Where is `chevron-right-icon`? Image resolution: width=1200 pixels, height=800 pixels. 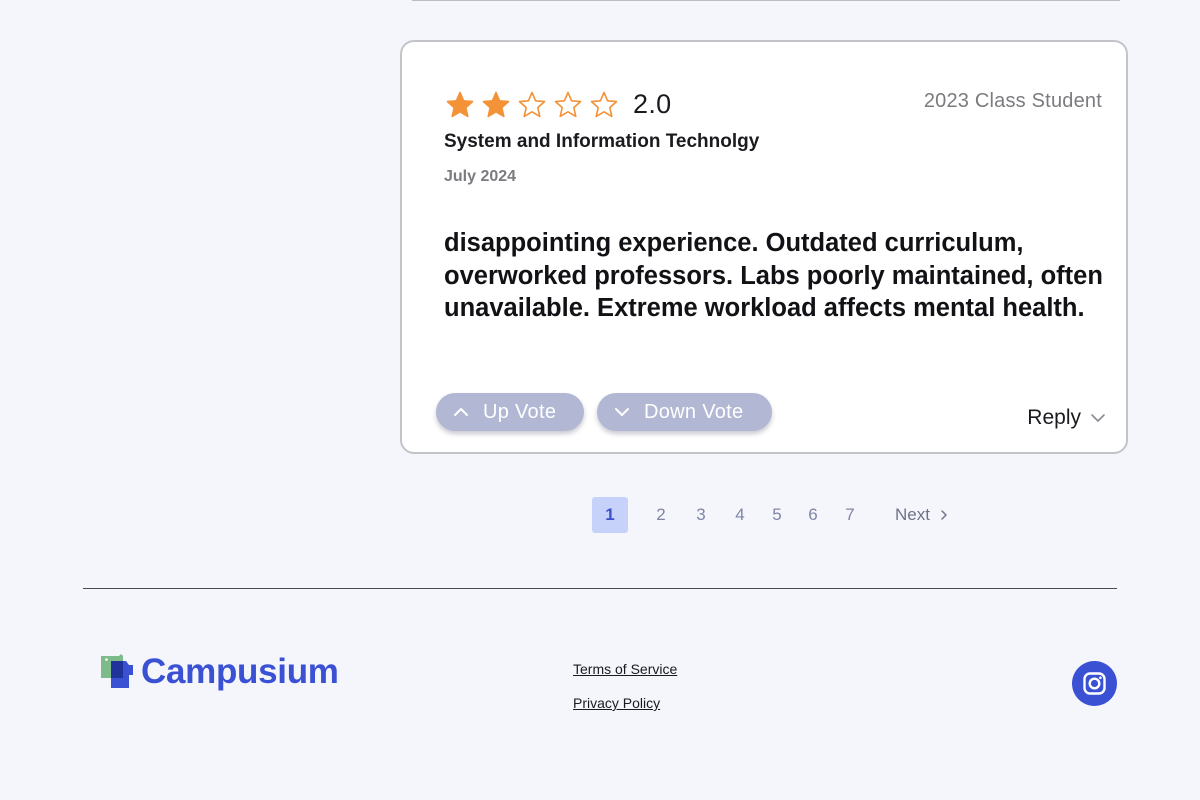 chevron-right-icon is located at coordinates (944, 515).